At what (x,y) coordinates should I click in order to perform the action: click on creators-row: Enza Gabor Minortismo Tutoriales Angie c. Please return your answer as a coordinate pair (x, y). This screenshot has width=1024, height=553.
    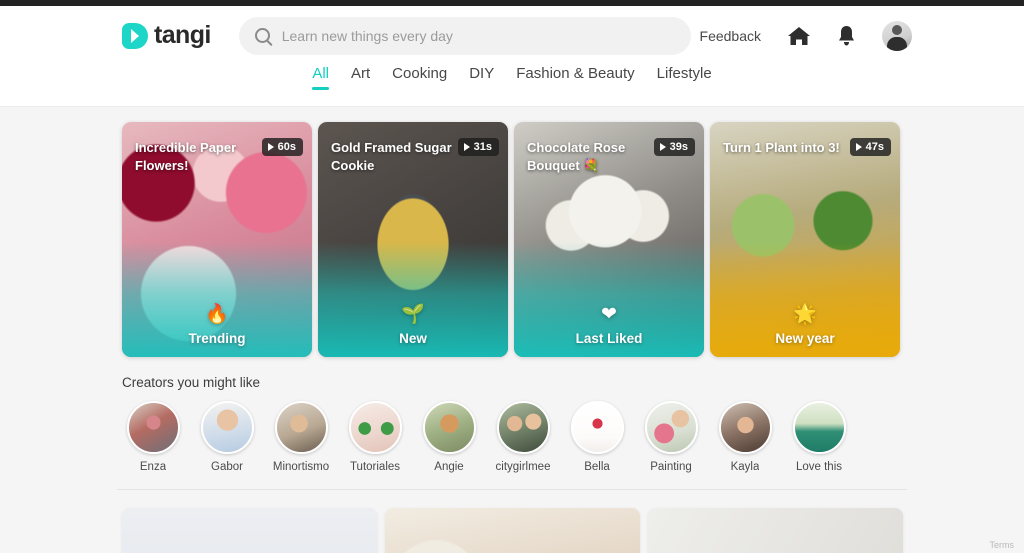
    Looking at the image, I should click on (516, 437).